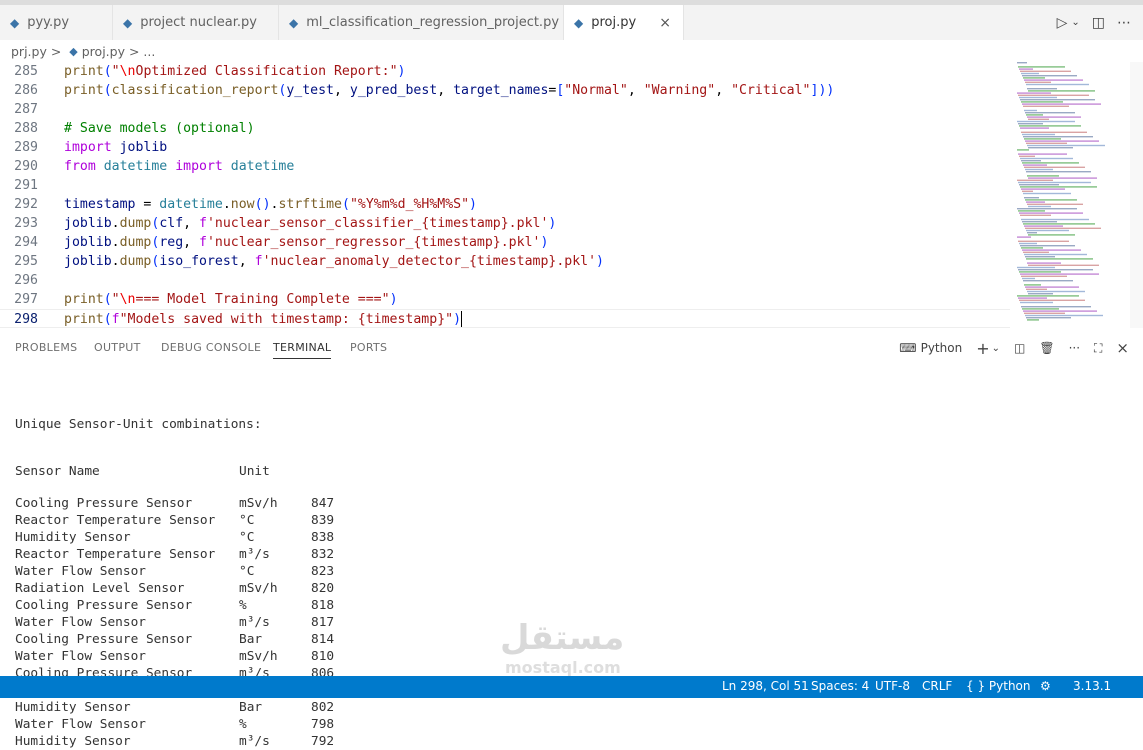 The image size is (1143, 750). What do you see at coordinates (103, 51) in the screenshot?
I see `breadcrumb-file: proj.py` at bounding box center [103, 51].